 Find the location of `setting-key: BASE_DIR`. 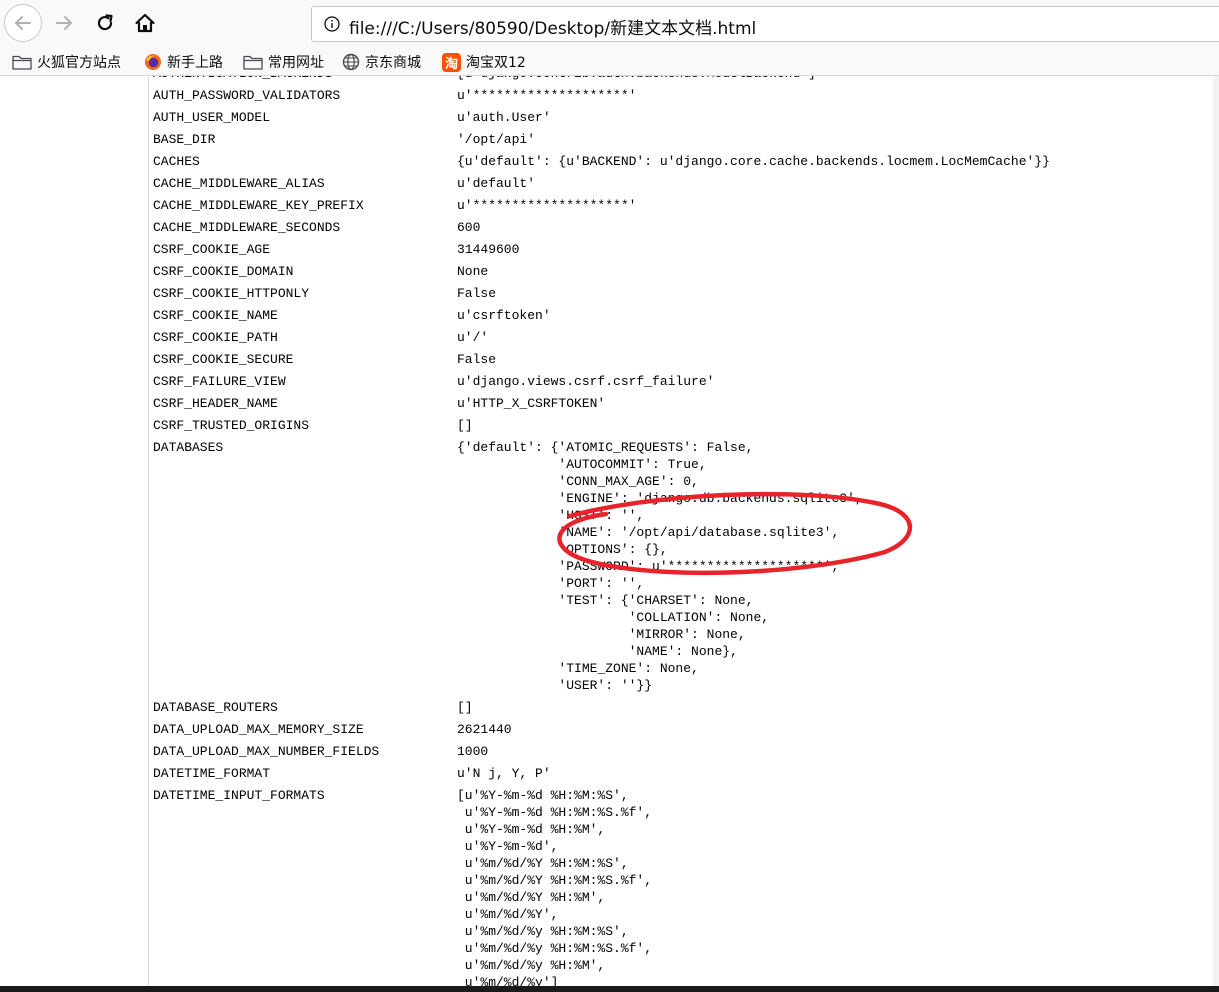

setting-key: BASE_DIR is located at coordinates (184, 139).